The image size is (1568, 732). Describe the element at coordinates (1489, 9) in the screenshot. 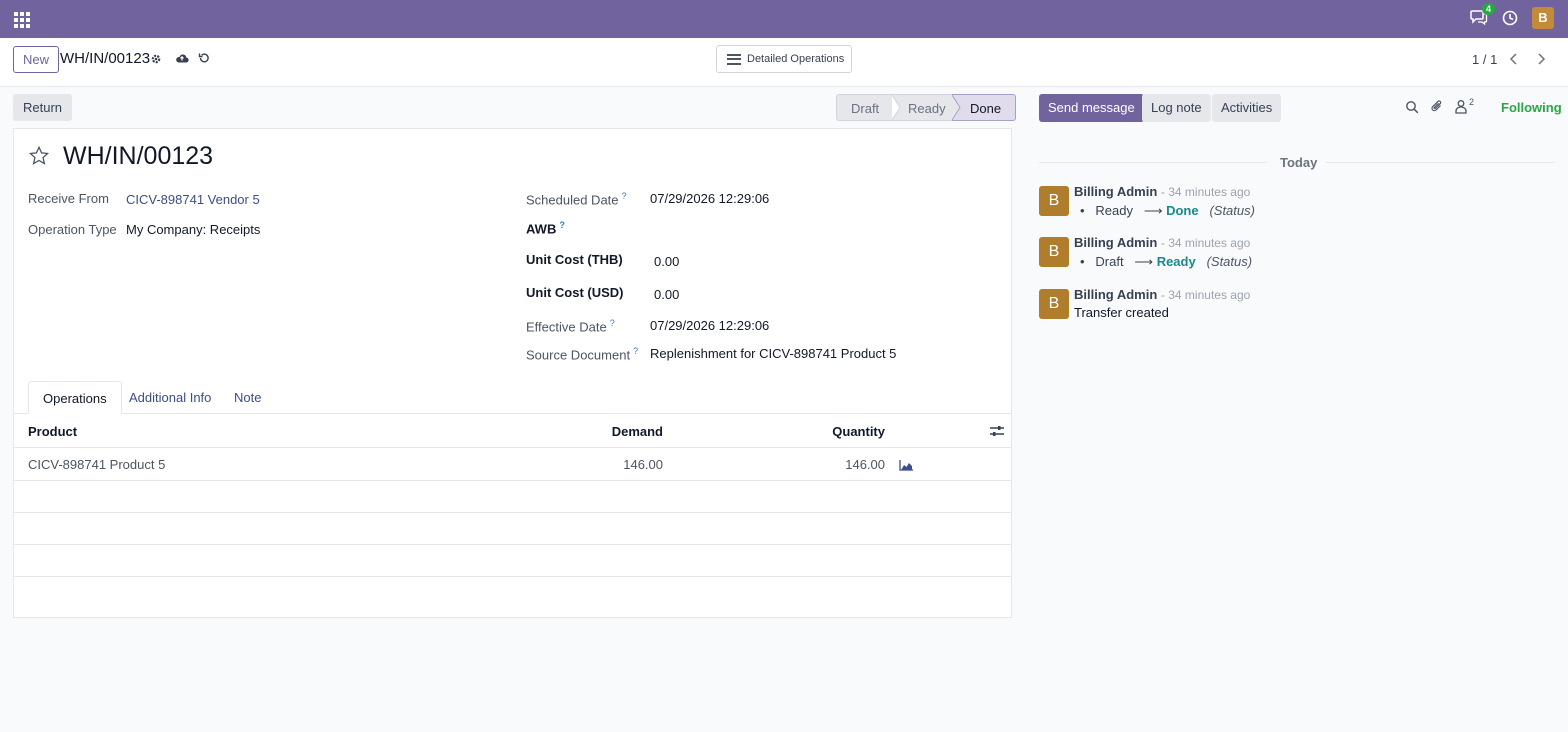

I see `messaging-count-badge: 4` at that location.